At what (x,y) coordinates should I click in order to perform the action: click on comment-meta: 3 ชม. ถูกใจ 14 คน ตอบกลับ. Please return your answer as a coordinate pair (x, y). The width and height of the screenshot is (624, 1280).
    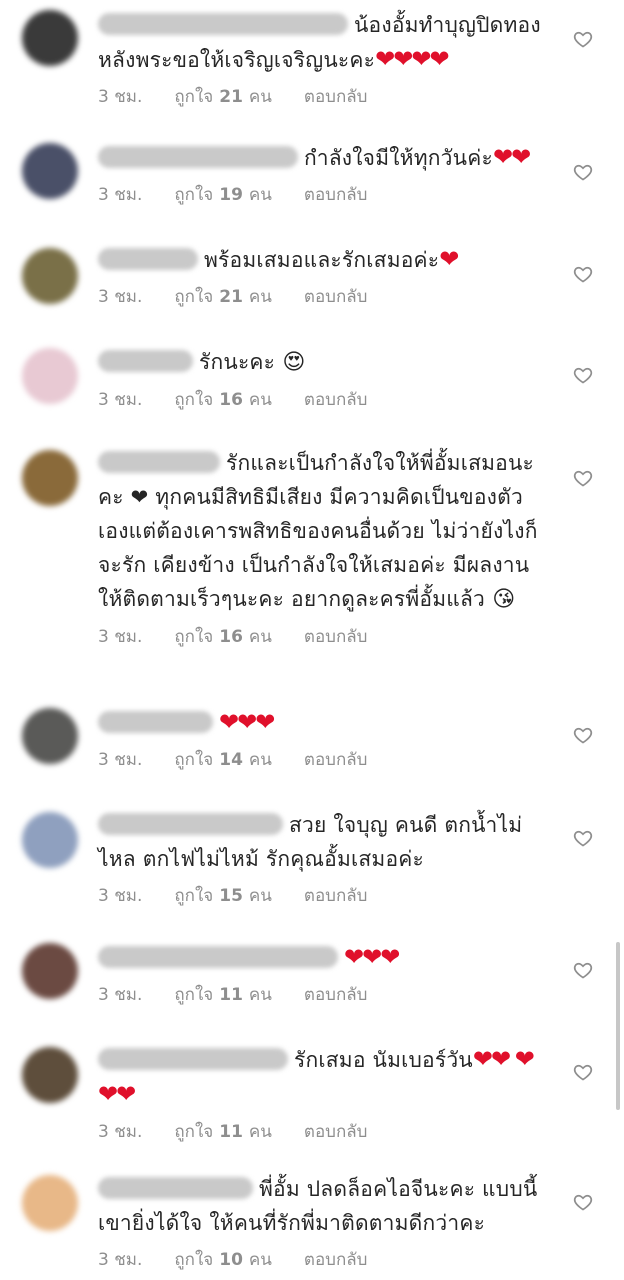
    Looking at the image, I should click on (323, 759).